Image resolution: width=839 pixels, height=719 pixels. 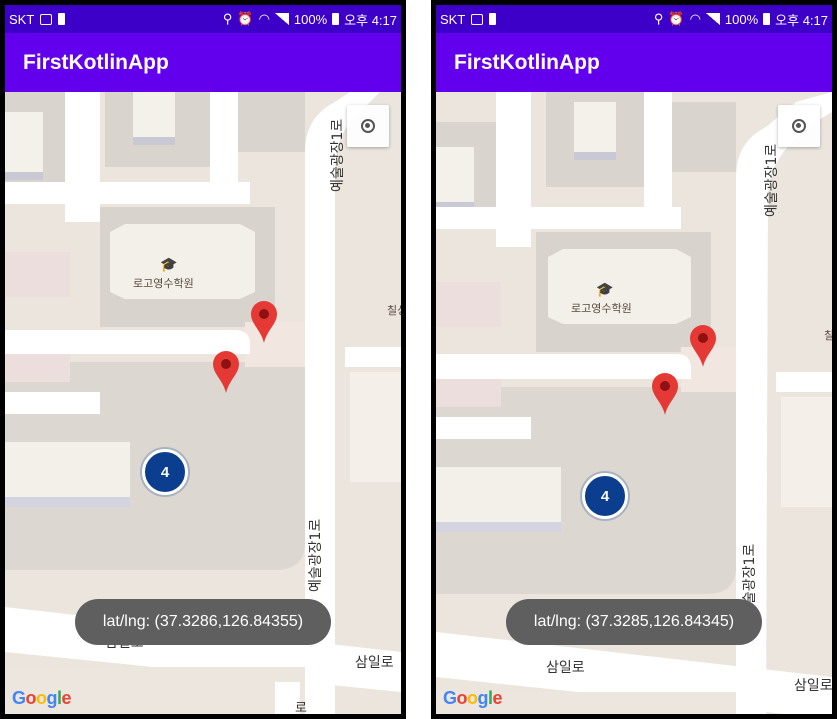 What do you see at coordinates (565, 668) in the screenshot?
I see `road-label-samil-1: 삼일로` at bounding box center [565, 668].